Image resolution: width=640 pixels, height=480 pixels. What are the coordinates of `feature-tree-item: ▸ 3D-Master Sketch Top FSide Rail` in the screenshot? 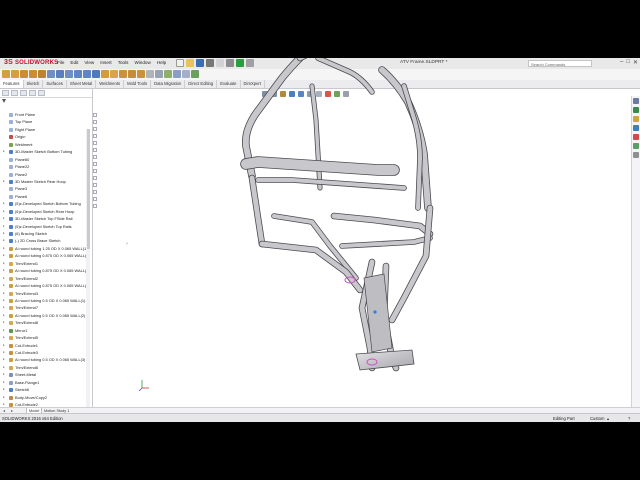 It's located at (45, 218).